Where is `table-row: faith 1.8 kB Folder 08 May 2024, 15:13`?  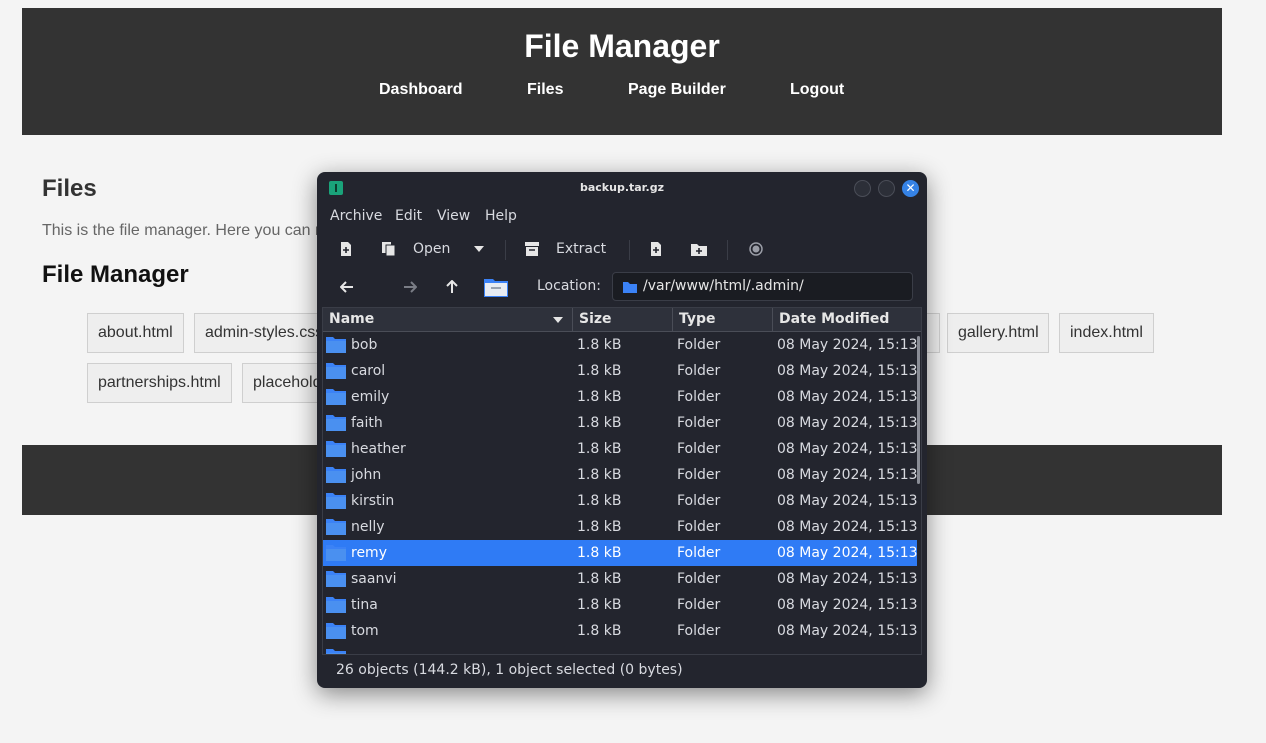
table-row: faith 1.8 kB Folder 08 May 2024, 15:13 is located at coordinates (620, 423).